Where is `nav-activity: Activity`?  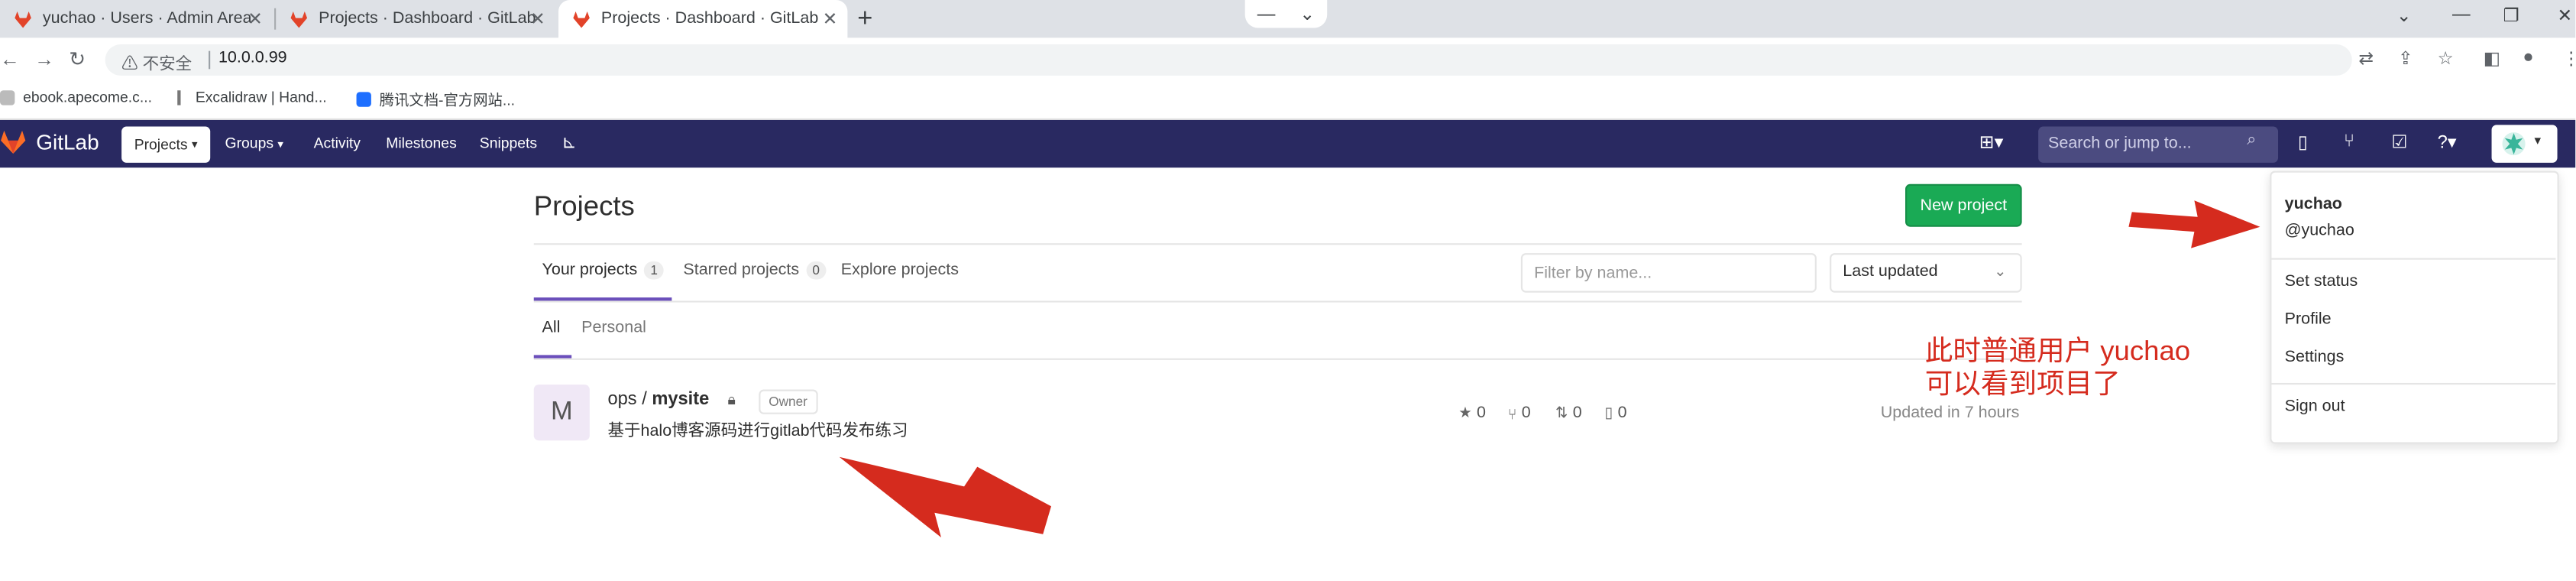
nav-activity: Activity is located at coordinates (337, 143).